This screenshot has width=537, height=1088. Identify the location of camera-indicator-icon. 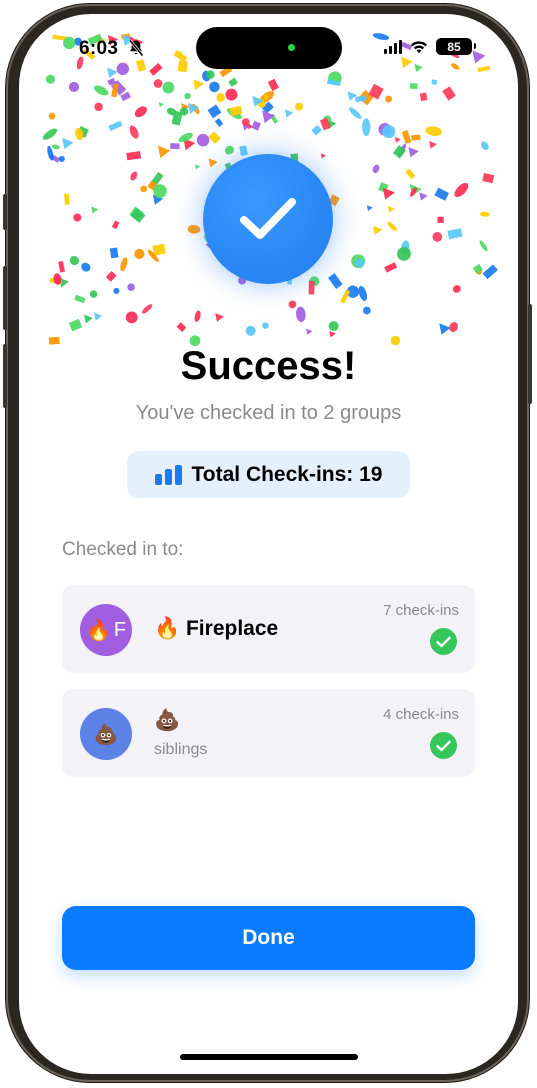
(291, 47).